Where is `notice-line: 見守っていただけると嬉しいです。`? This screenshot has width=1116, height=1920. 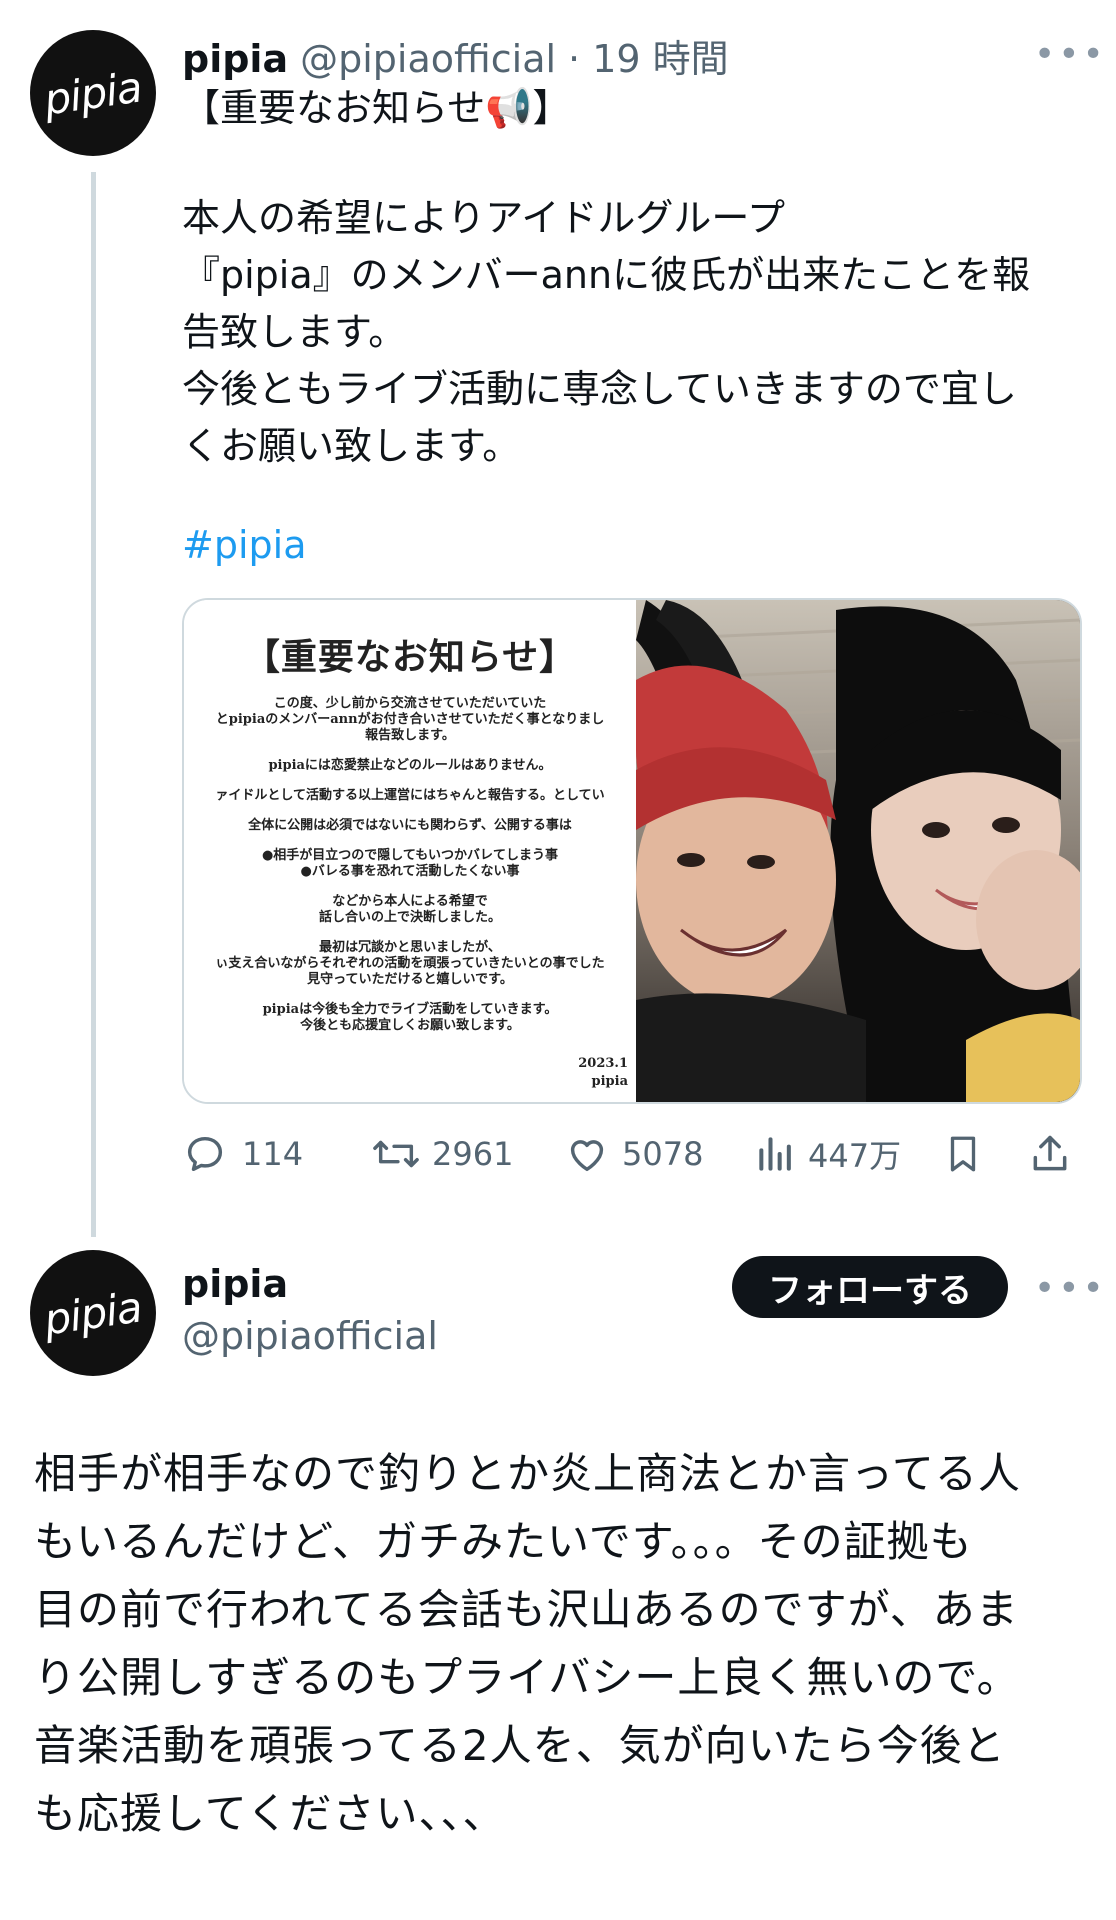 notice-line: 見守っていただけると嬉しいです。 is located at coordinates (410, 979).